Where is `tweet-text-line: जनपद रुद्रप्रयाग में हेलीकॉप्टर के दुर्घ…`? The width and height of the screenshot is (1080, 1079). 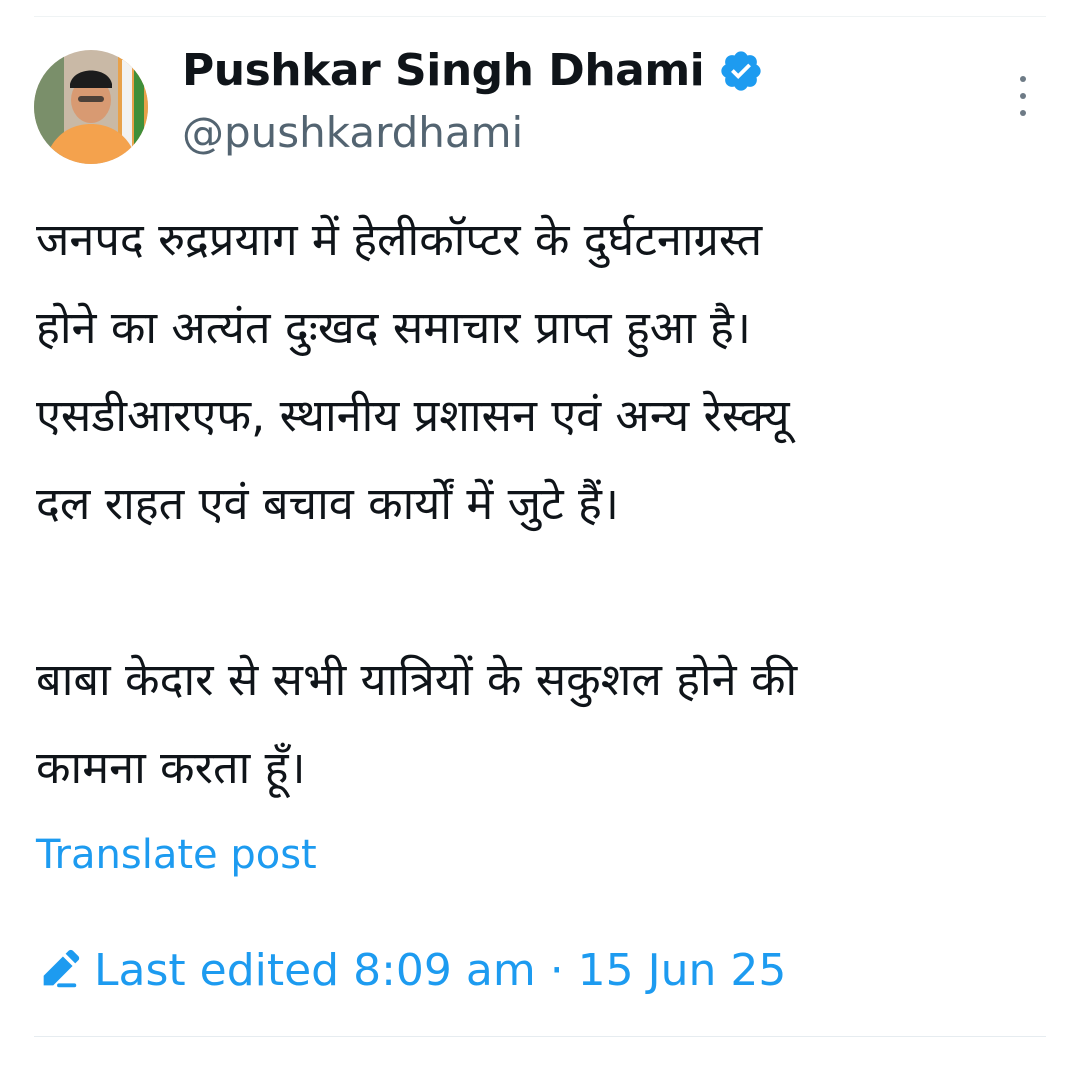
tweet-text-line: जनपद रुद्रप्रयाग में हेलीकॉप्टर के दुर्घ… is located at coordinates (399, 239).